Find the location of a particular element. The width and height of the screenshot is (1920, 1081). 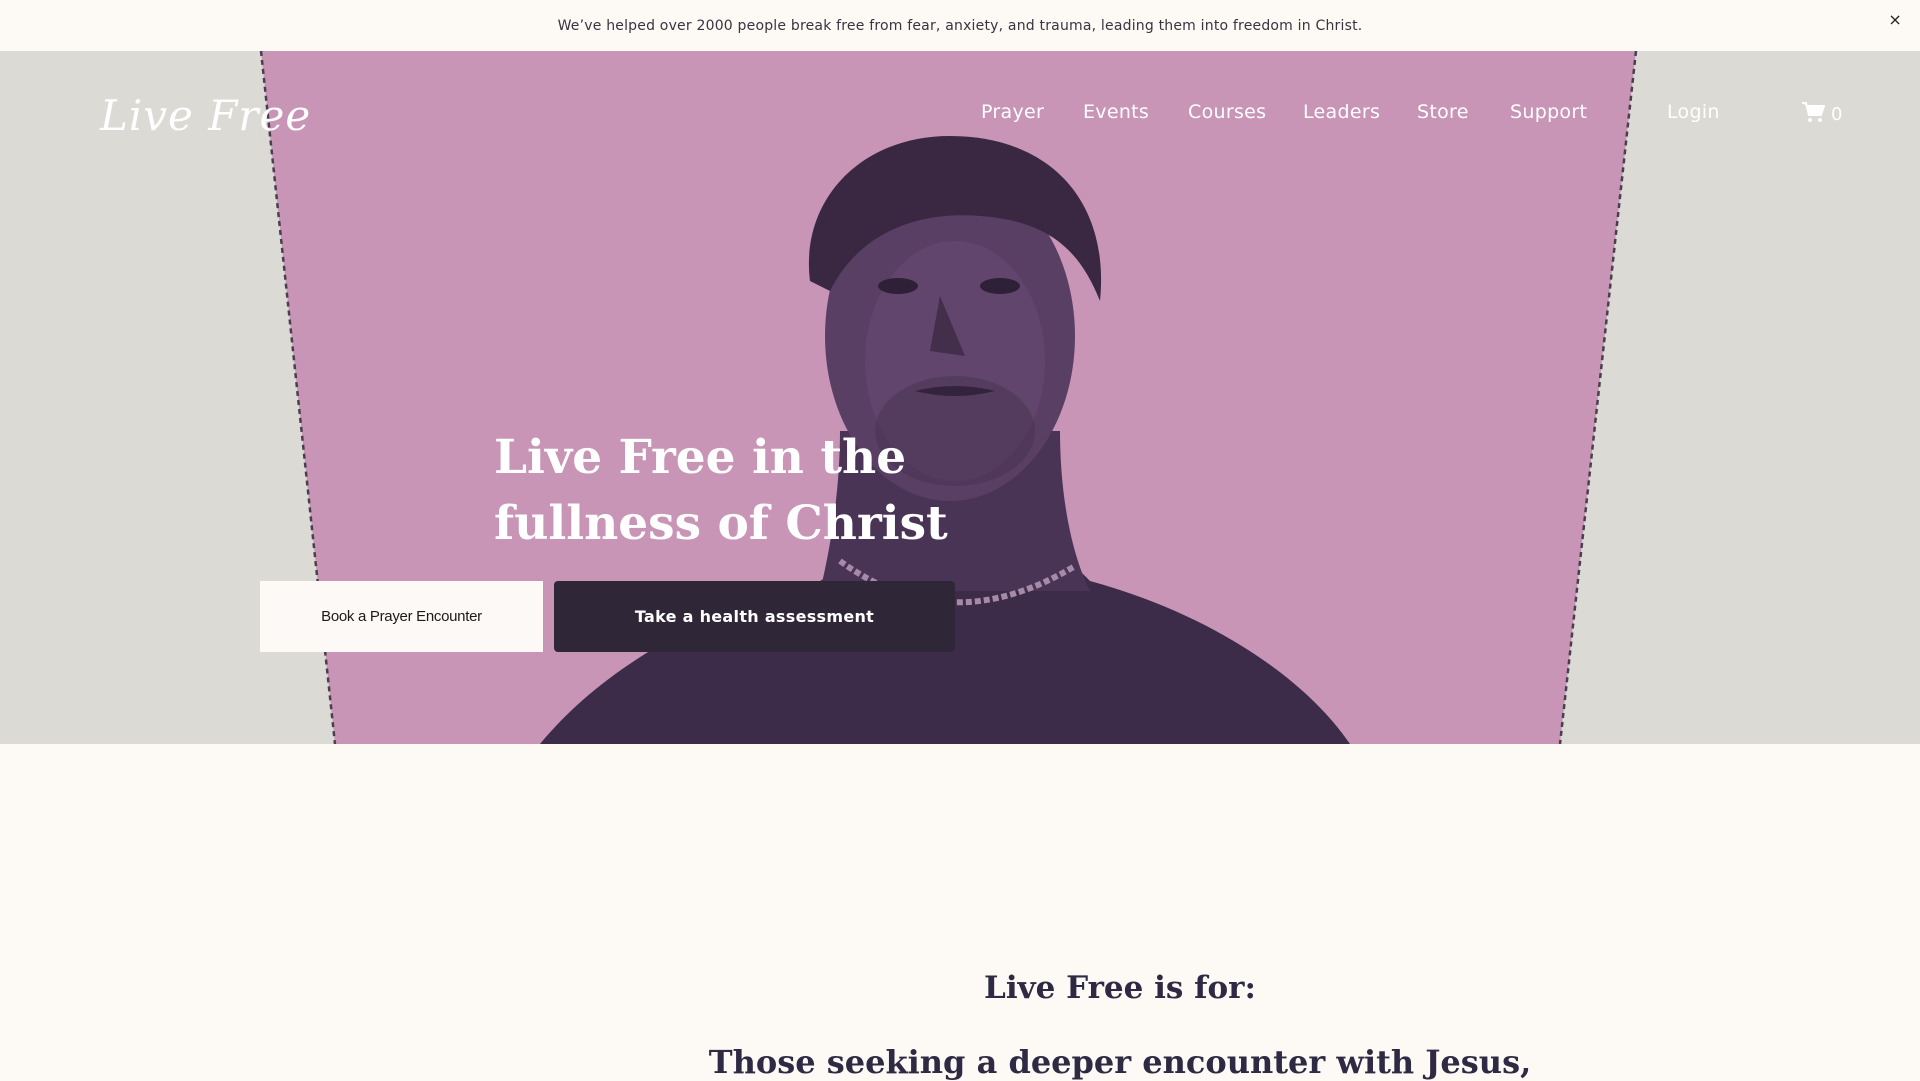

login-link: Login is located at coordinates (1693, 112).